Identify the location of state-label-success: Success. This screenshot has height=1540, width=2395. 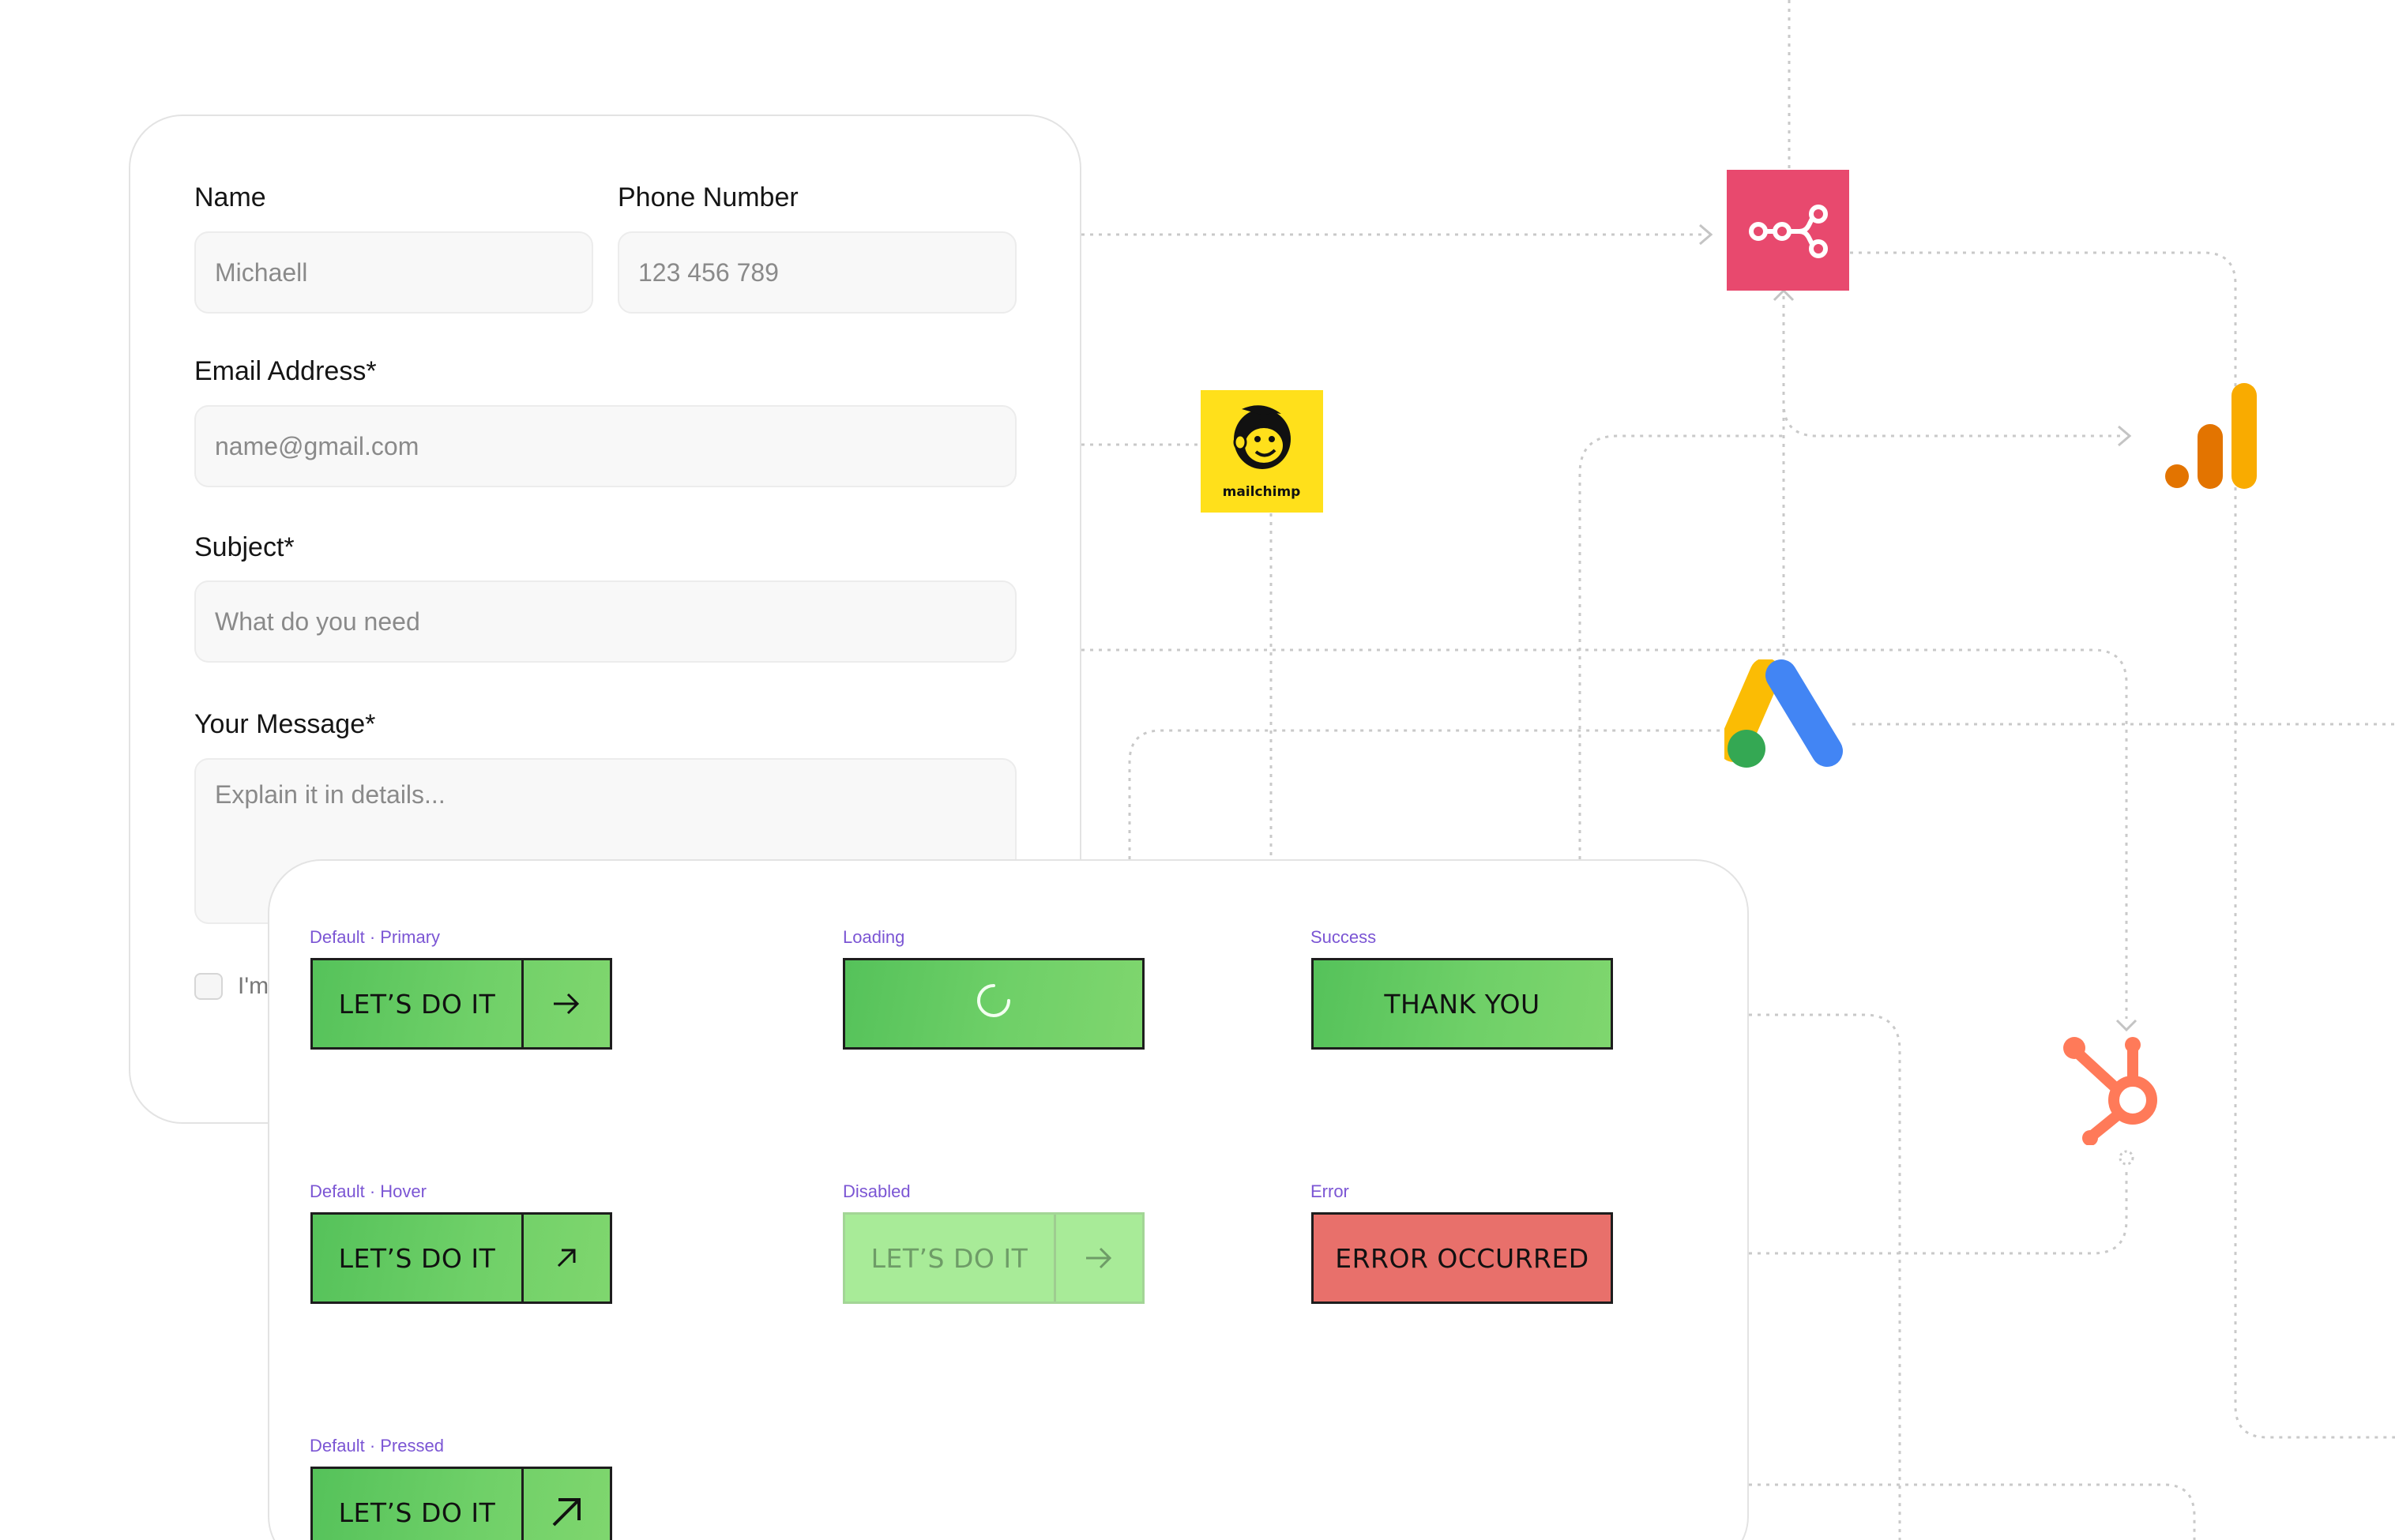
(1344, 937).